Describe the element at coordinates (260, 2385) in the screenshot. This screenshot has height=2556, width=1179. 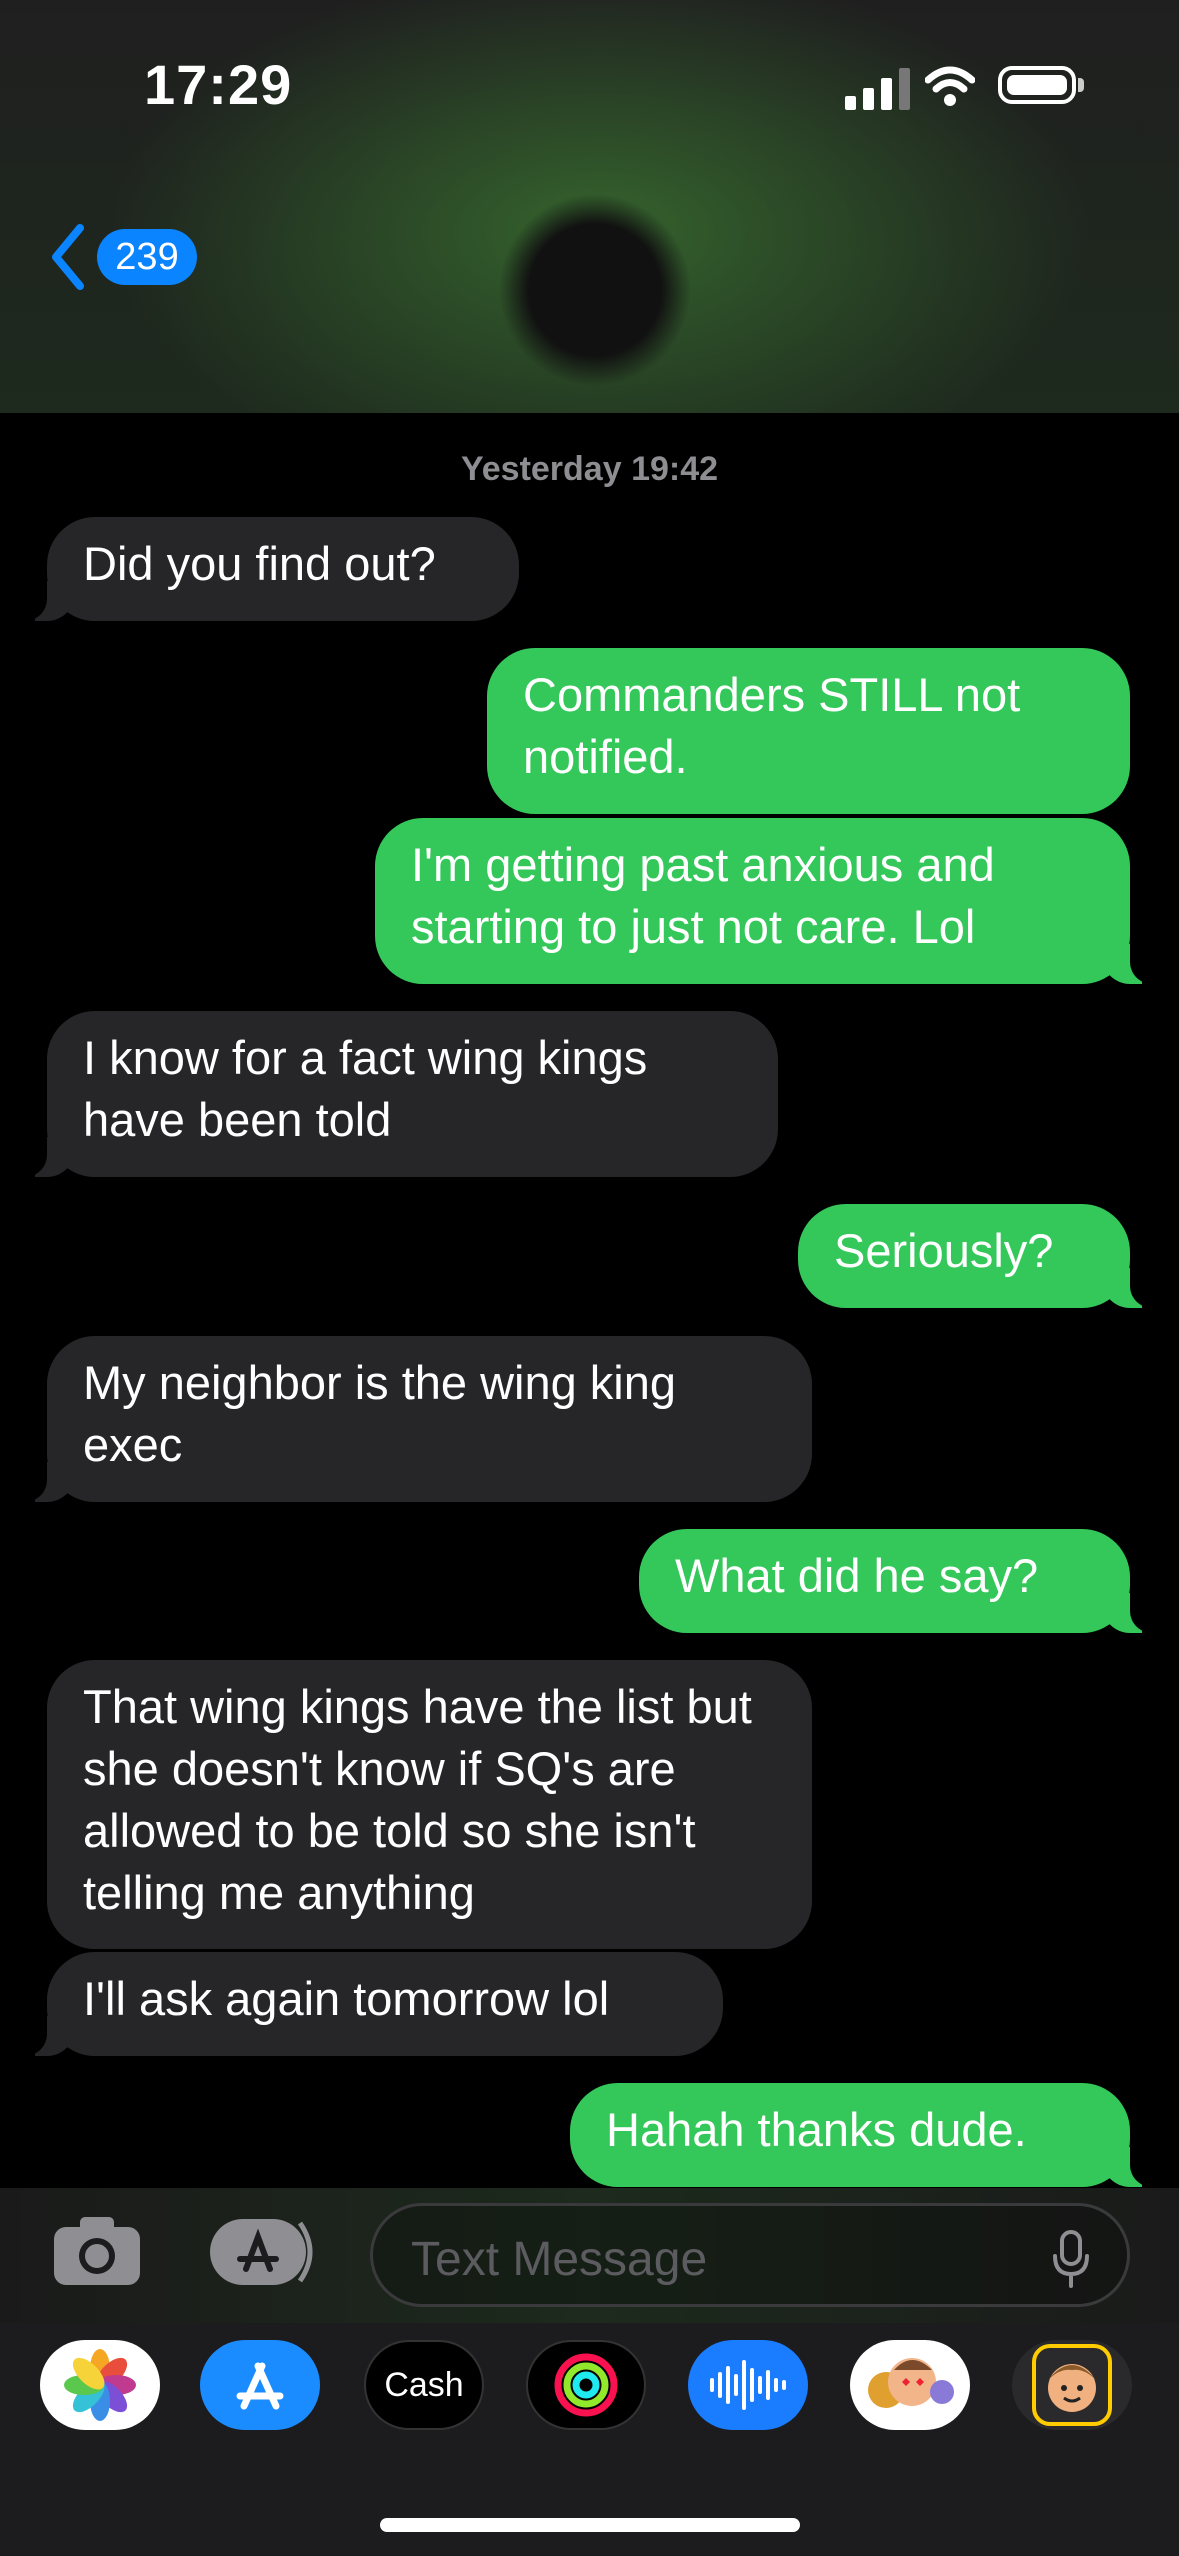
I see `app-store-icon` at that location.